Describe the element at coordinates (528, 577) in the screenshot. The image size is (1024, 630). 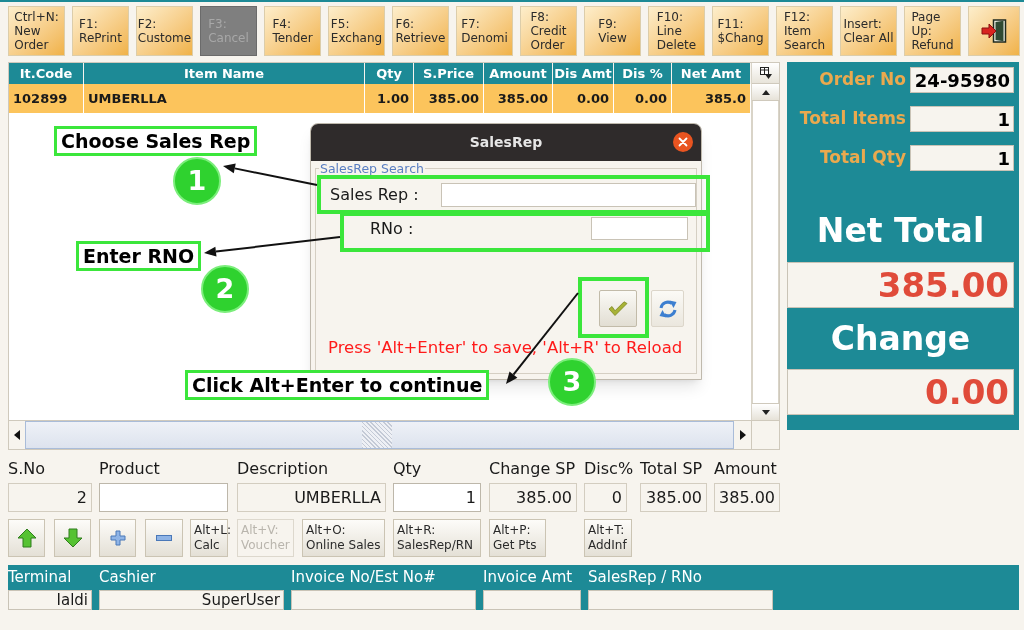
I see `field-label: Invoice Amt` at that location.